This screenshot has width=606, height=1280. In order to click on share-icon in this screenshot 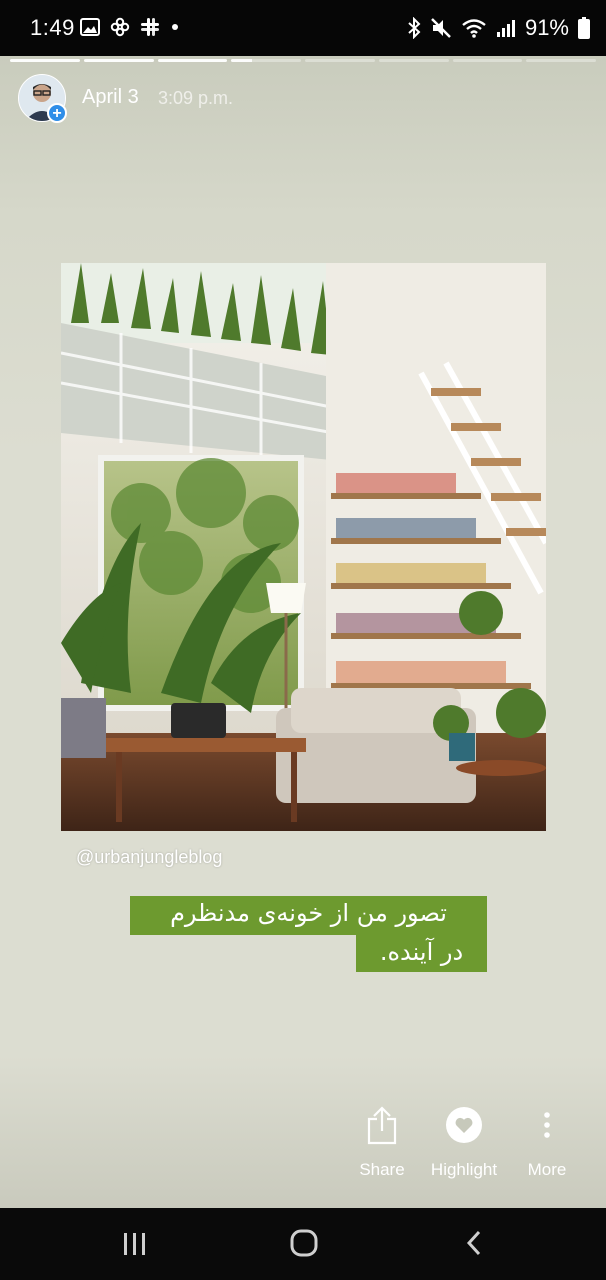, I will do `click(382, 1125)`.